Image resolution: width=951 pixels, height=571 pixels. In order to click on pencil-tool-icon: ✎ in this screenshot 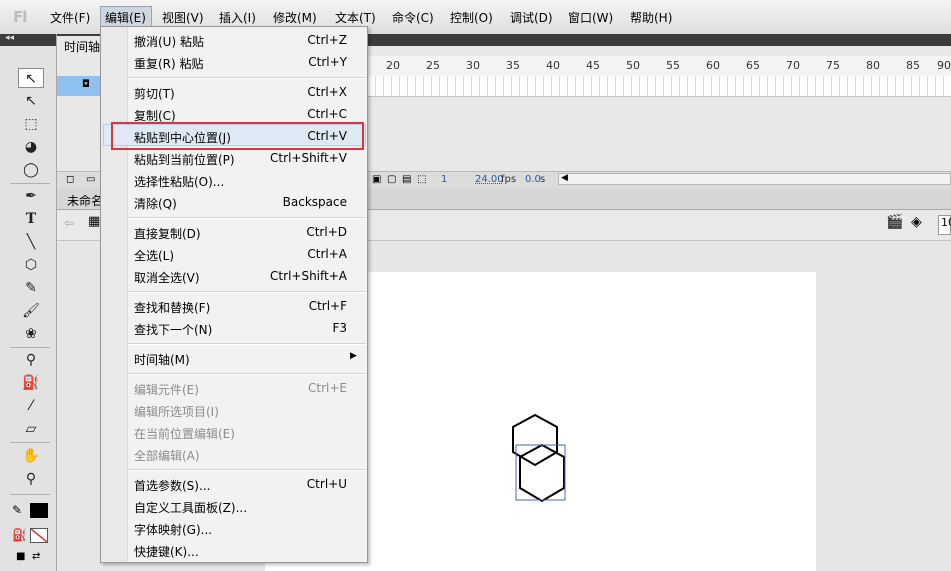, I will do `click(31, 288)`.